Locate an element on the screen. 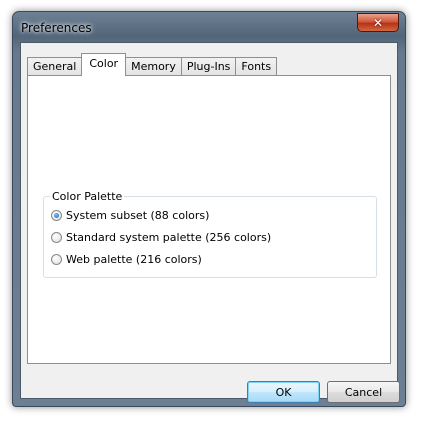 The width and height of the screenshot is (427, 427). radio-label: System subset (88 colors) is located at coordinates (138, 215).